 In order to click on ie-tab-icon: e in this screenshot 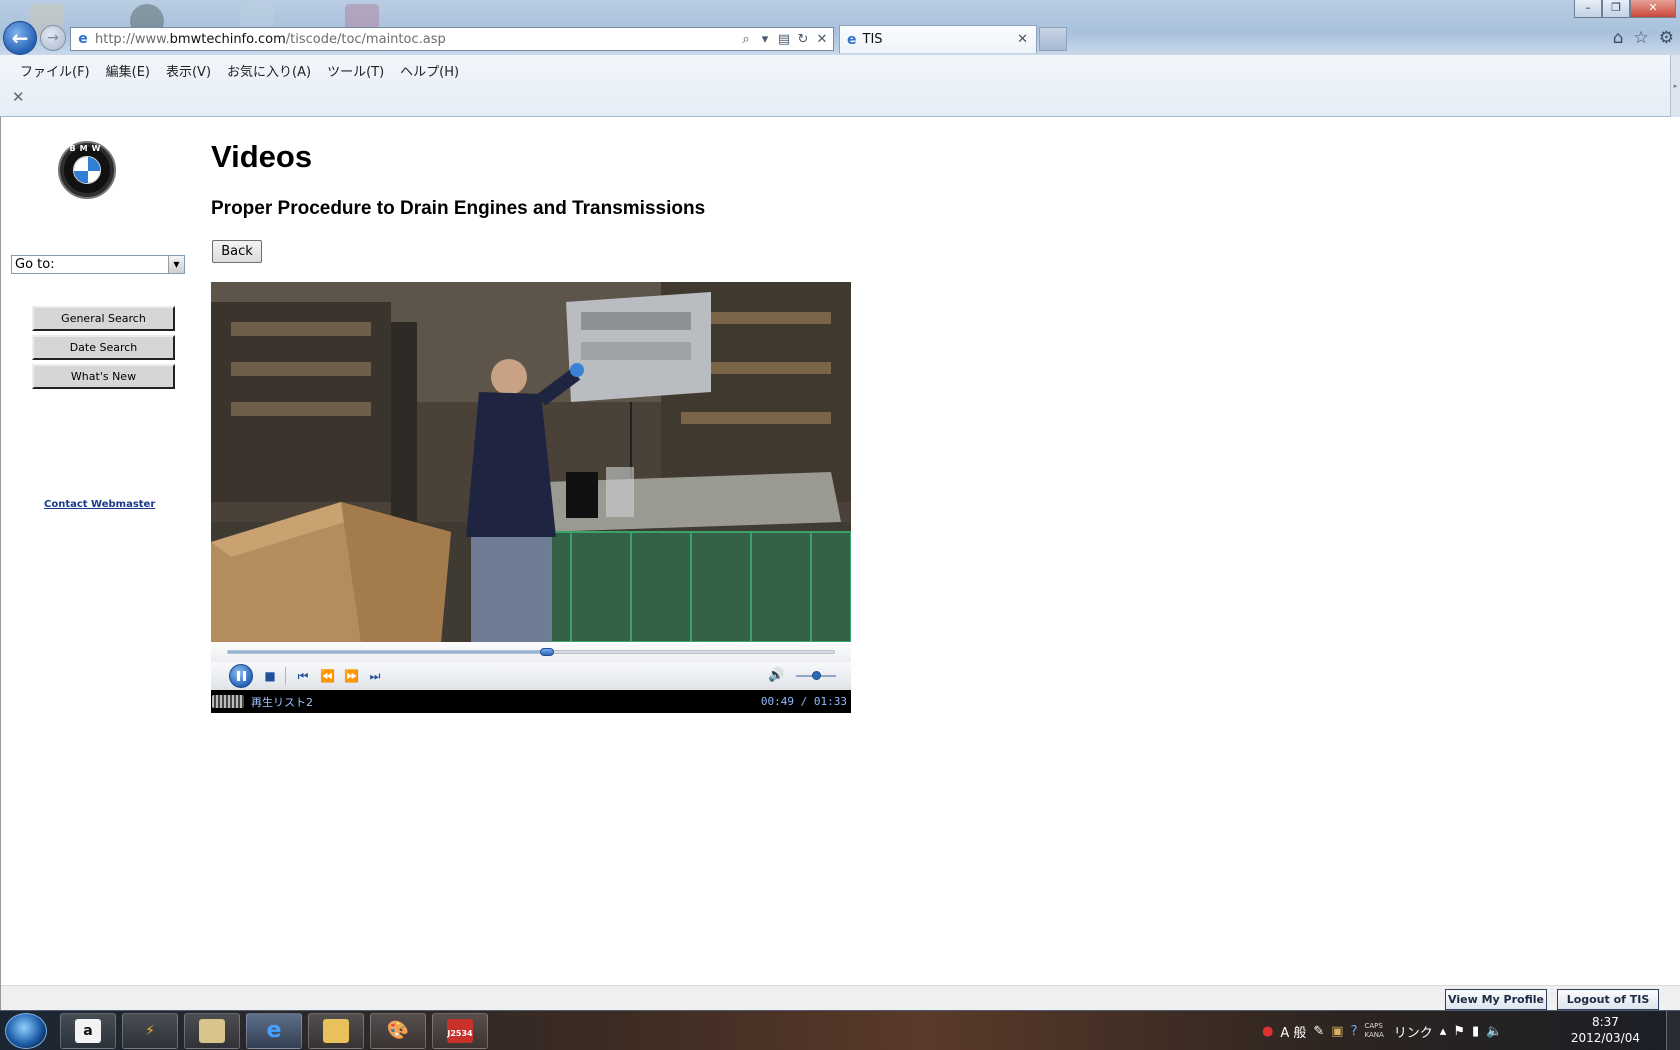, I will do `click(852, 39)`.